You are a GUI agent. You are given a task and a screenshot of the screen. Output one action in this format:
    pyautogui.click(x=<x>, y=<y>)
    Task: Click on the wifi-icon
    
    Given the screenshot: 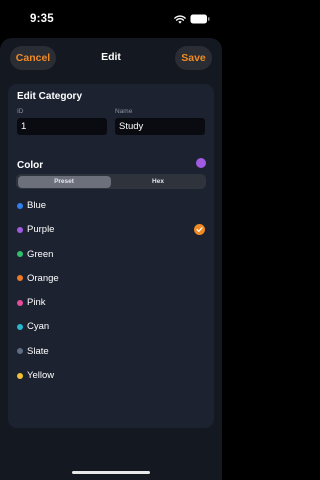 What is the action you would take?
    pyautogui.click(x=180, y=19)
    